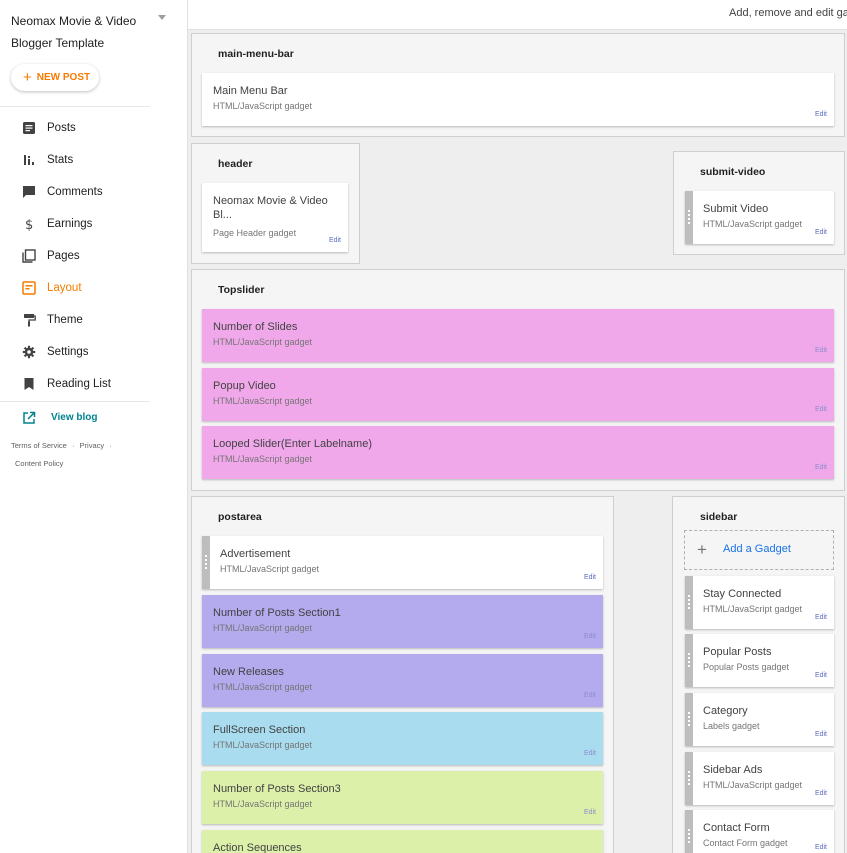  I want to click on gadget-action-sequences: Action Sequences HTML/JavaScript gadget, so click(402, 841).